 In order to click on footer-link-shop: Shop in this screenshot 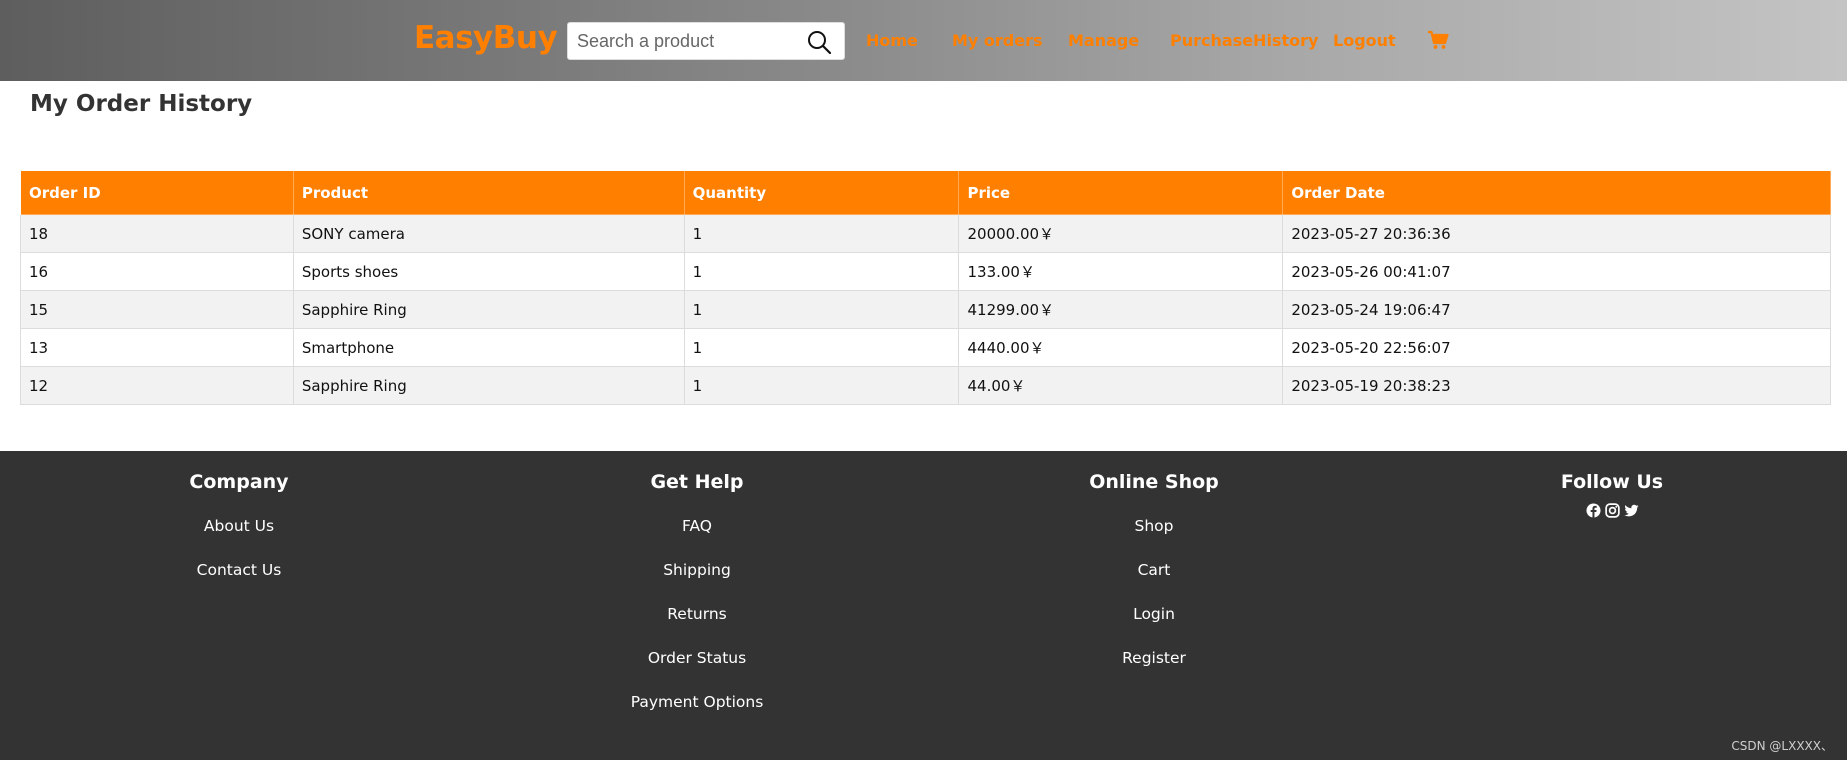, I will do `click(1154, 526)`.